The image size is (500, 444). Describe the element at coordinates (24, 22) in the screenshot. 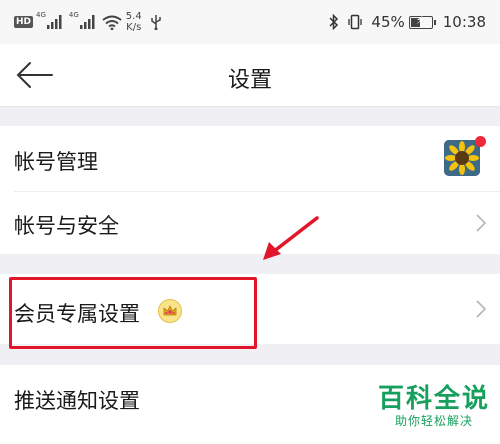

I see `hd-badge: HD` at that location.